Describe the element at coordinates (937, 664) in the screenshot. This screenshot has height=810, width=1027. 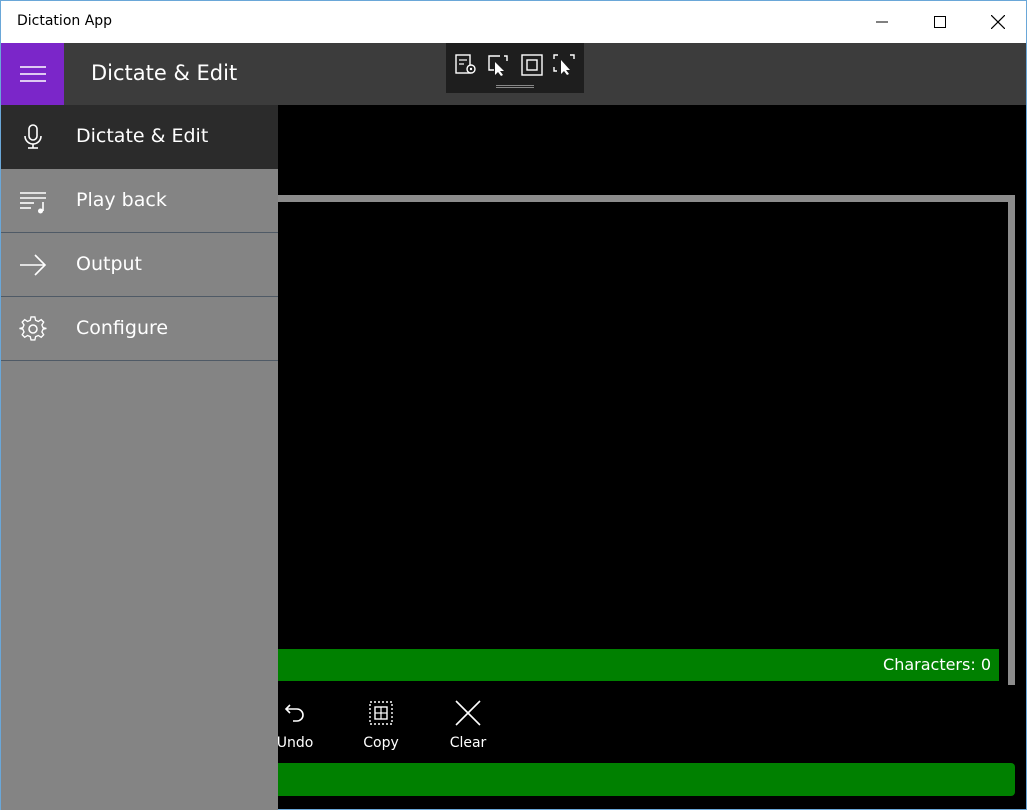
I see `character-count: Characters: 0` at that location.